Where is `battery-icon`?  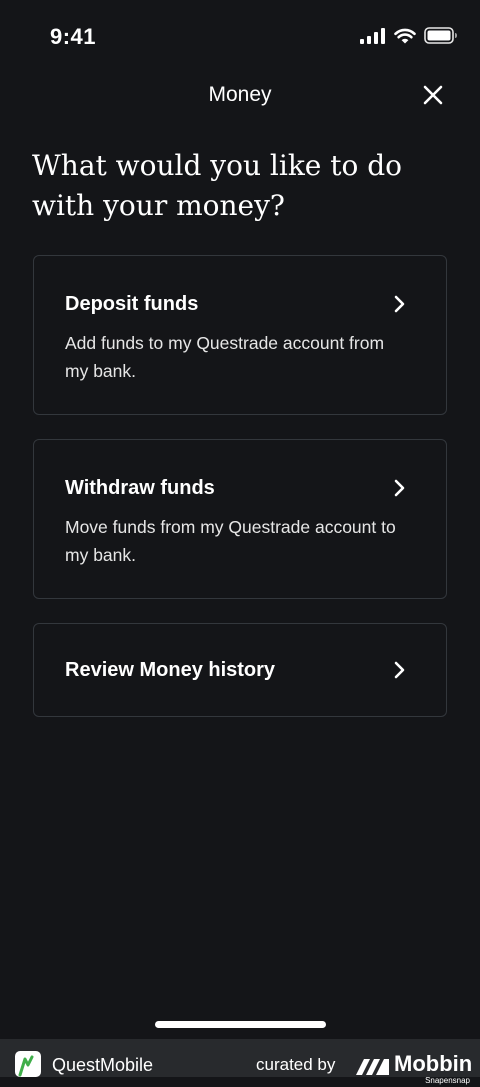
battery-icon is located at coordinates (440, 35).